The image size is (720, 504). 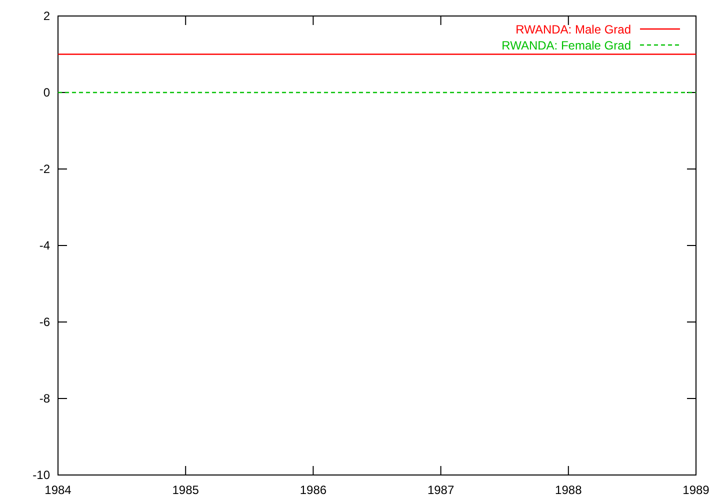 I want to click on legend-label: RWANDA: Female Grad, so click(x=566, y=45).